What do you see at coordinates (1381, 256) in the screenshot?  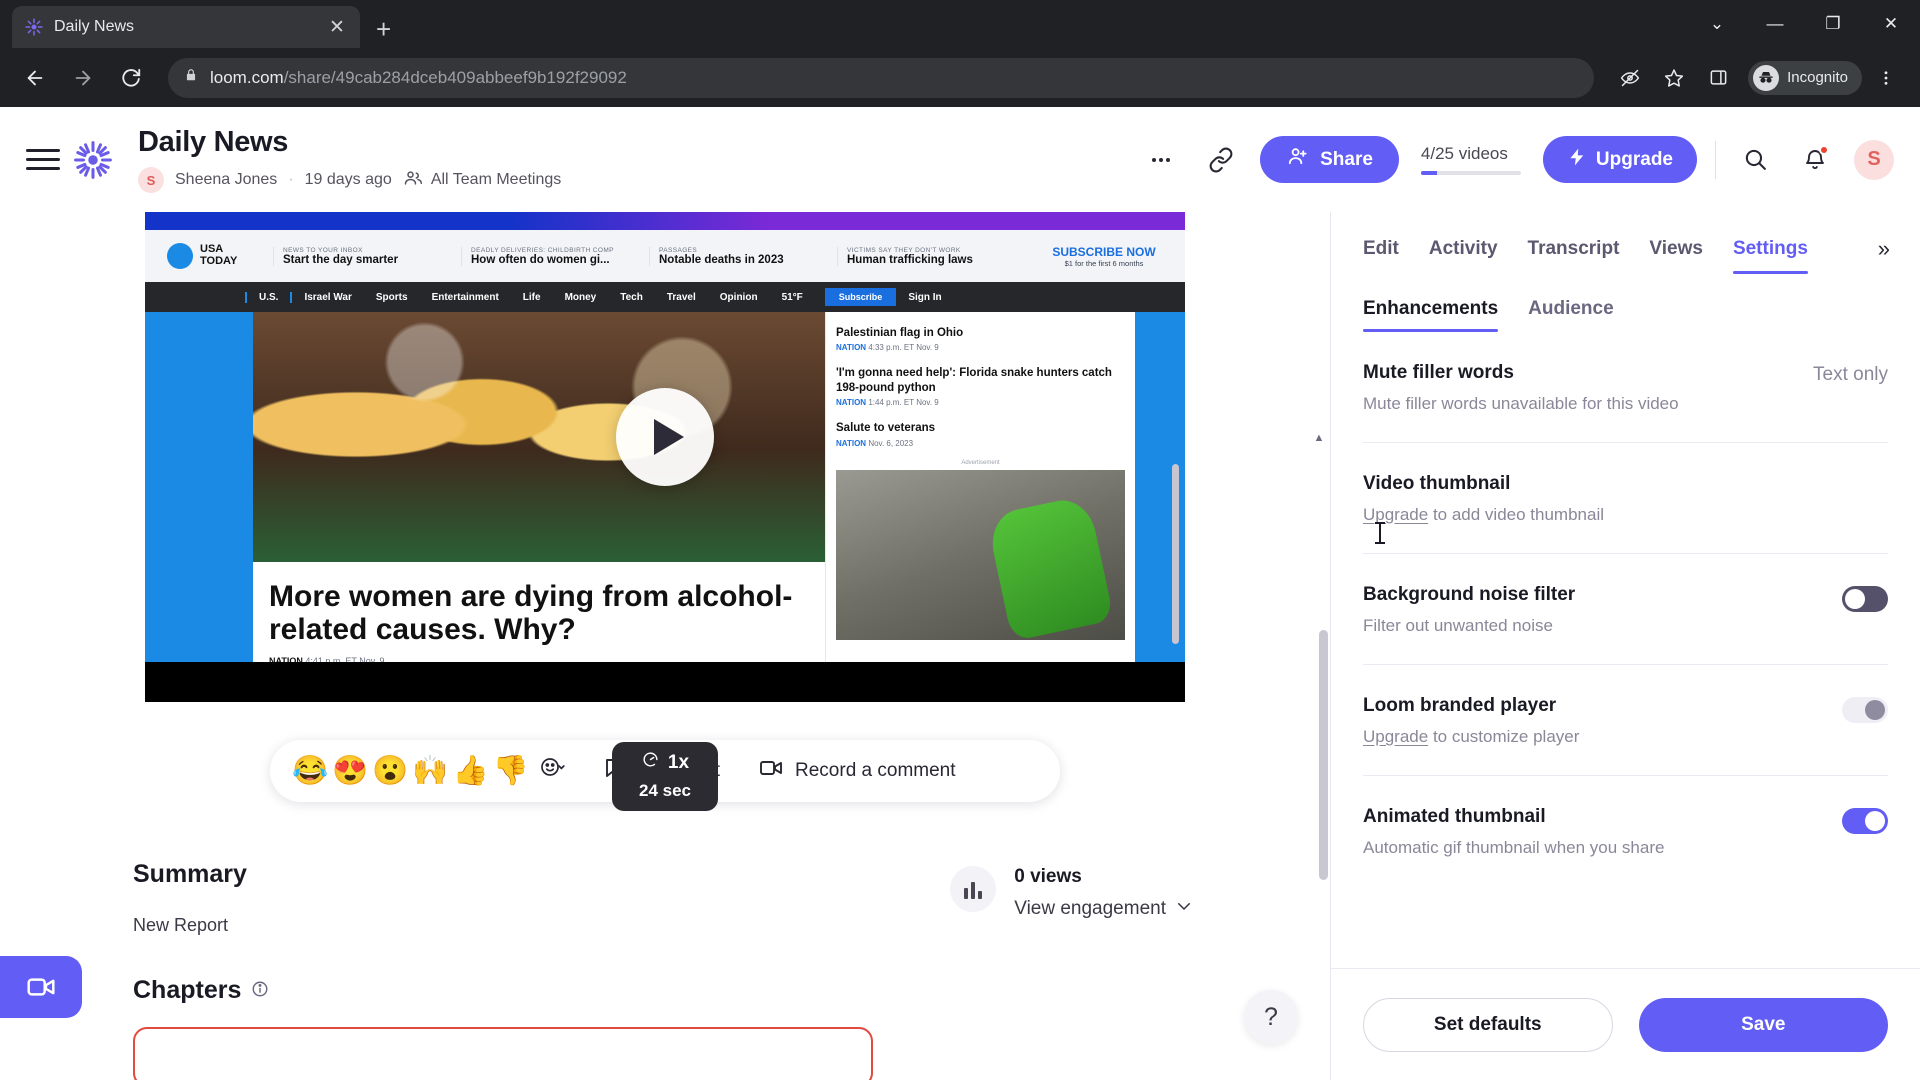 I see `tab-edit: Edit` at bounding box center [1381, 256].